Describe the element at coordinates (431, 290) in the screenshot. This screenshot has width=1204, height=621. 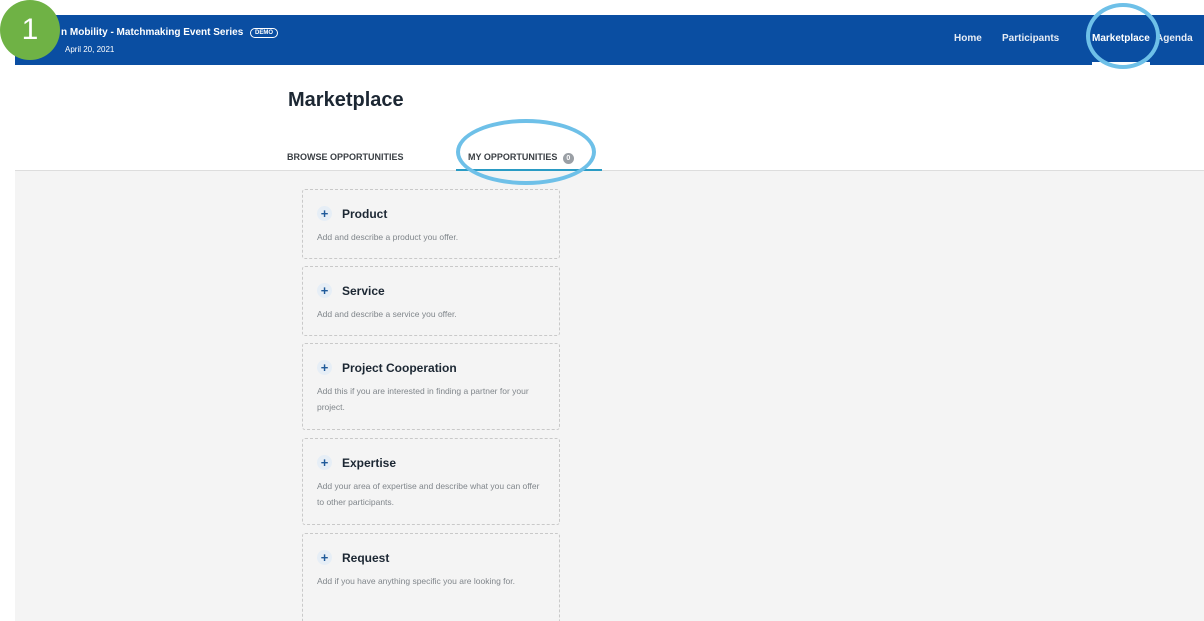
I see `card-header: + Service` at that location.